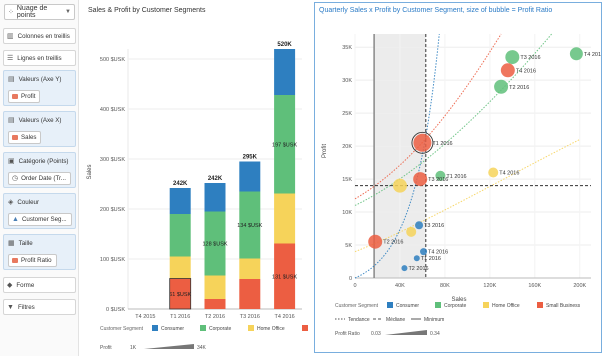 This screenshot has width=605, height=356. I want to click on attribute-icon: ▲, so click(15, 219).